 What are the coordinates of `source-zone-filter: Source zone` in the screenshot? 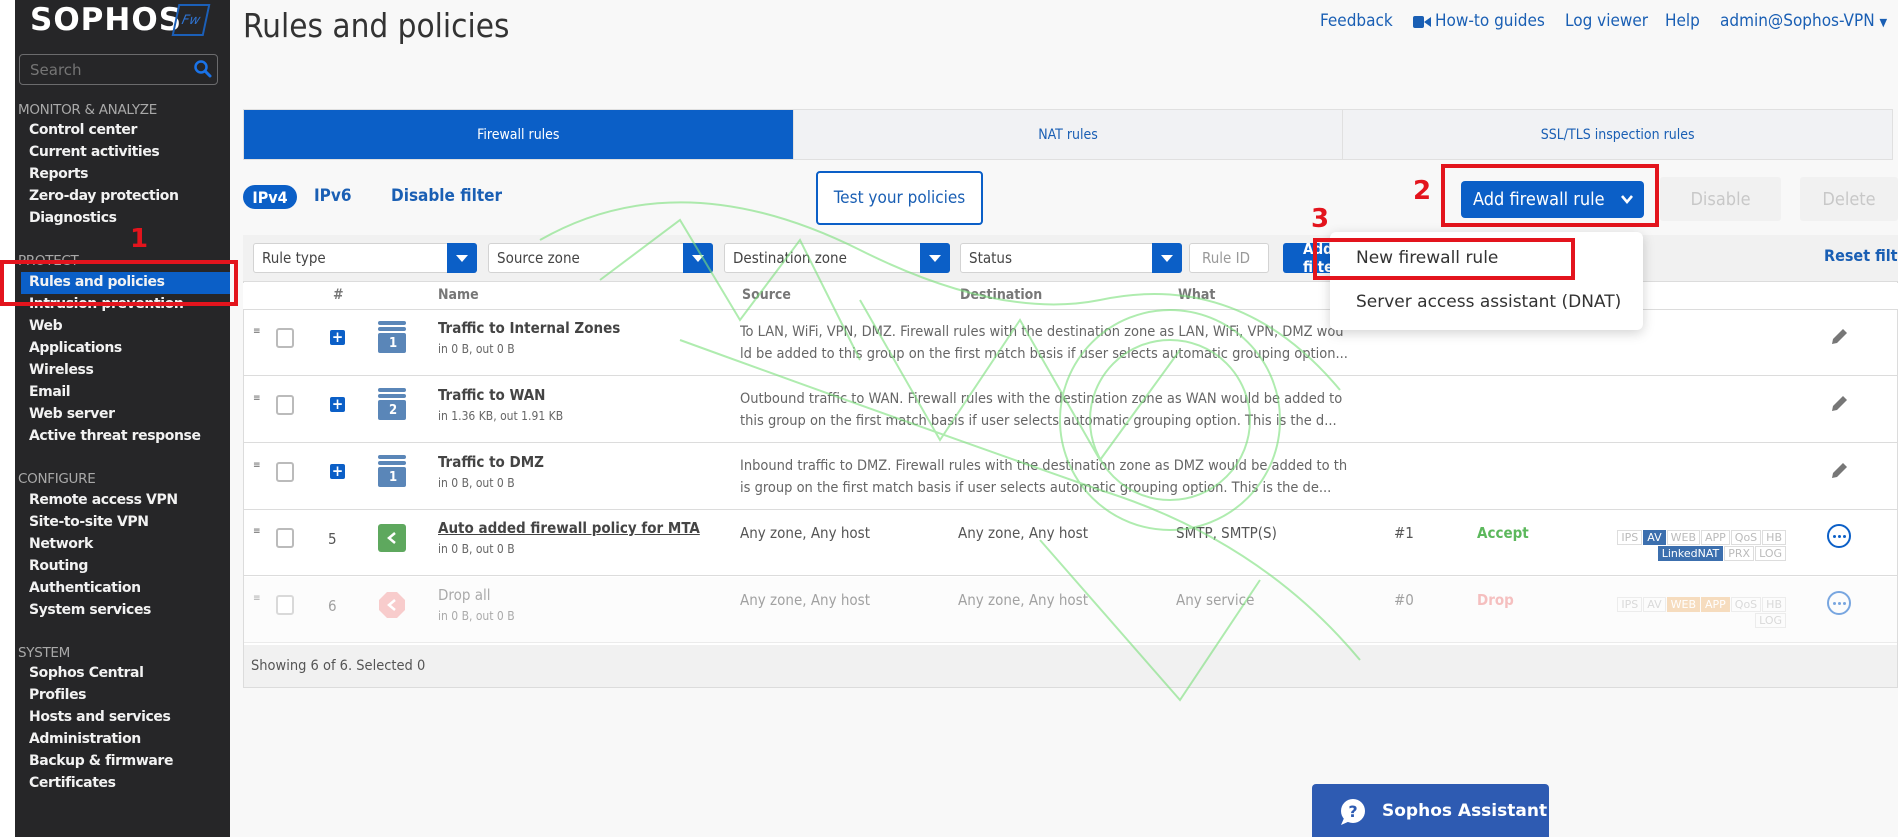 It's located at (600, 258).